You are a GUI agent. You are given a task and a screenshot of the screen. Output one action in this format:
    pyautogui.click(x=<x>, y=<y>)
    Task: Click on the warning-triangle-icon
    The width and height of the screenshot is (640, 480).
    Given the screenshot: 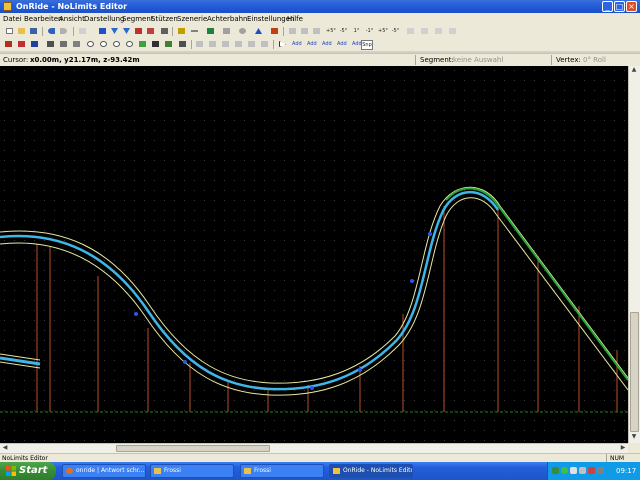 What is the action you would take?
    pyautogui.click(x=258, y=31)
    